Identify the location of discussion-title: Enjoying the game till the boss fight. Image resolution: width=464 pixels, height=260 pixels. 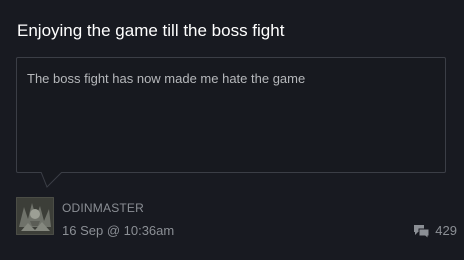
(150, 31).